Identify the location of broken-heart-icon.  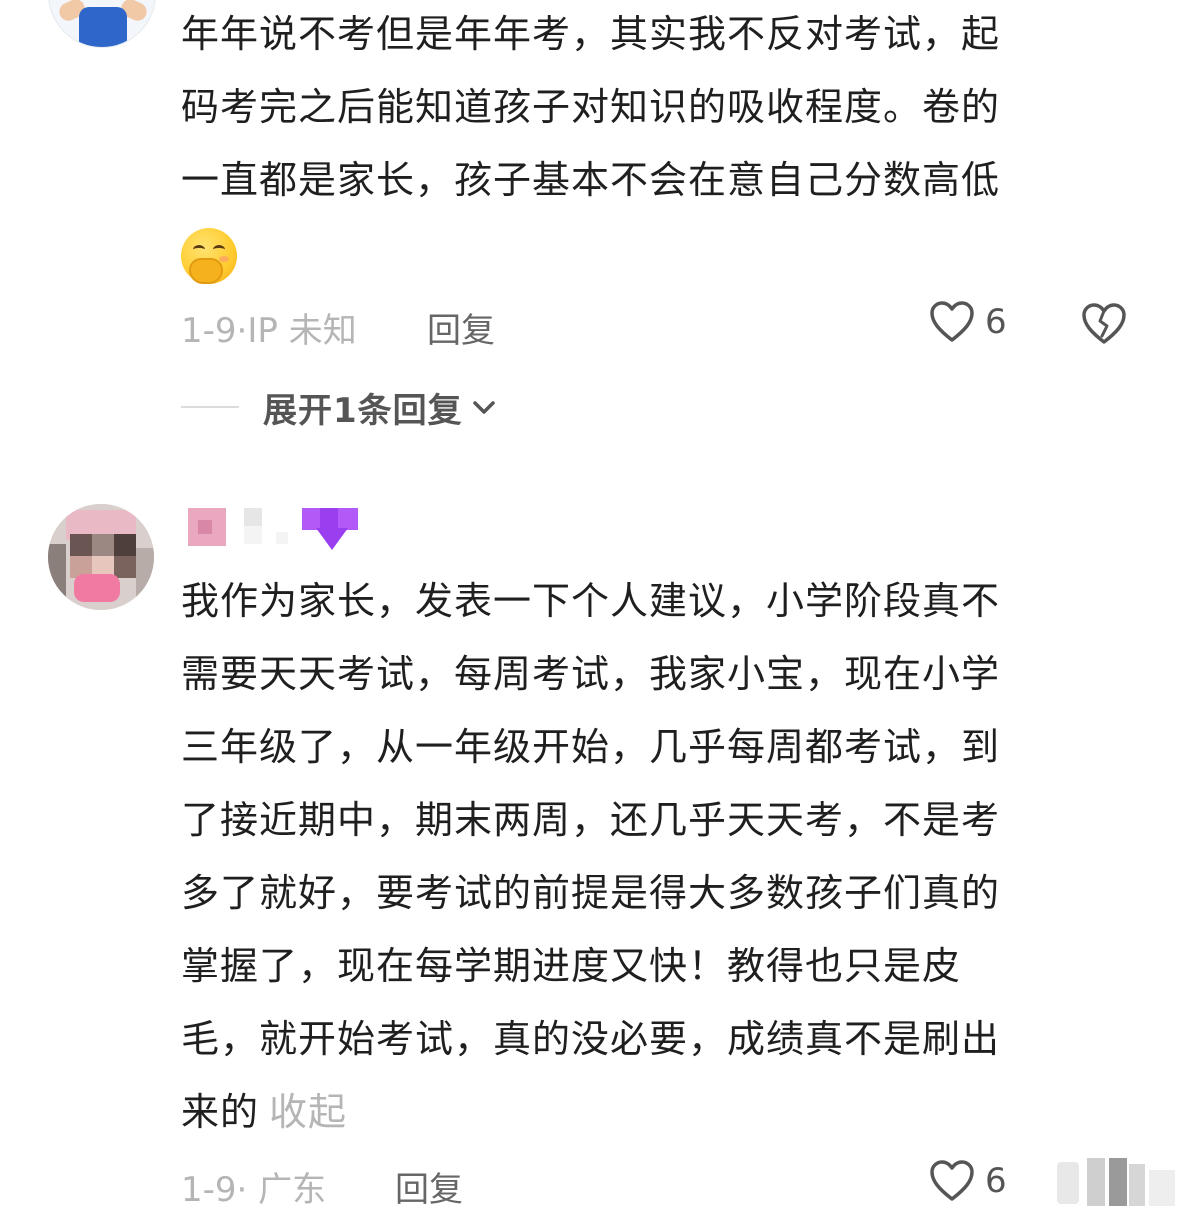
(1104, 323).